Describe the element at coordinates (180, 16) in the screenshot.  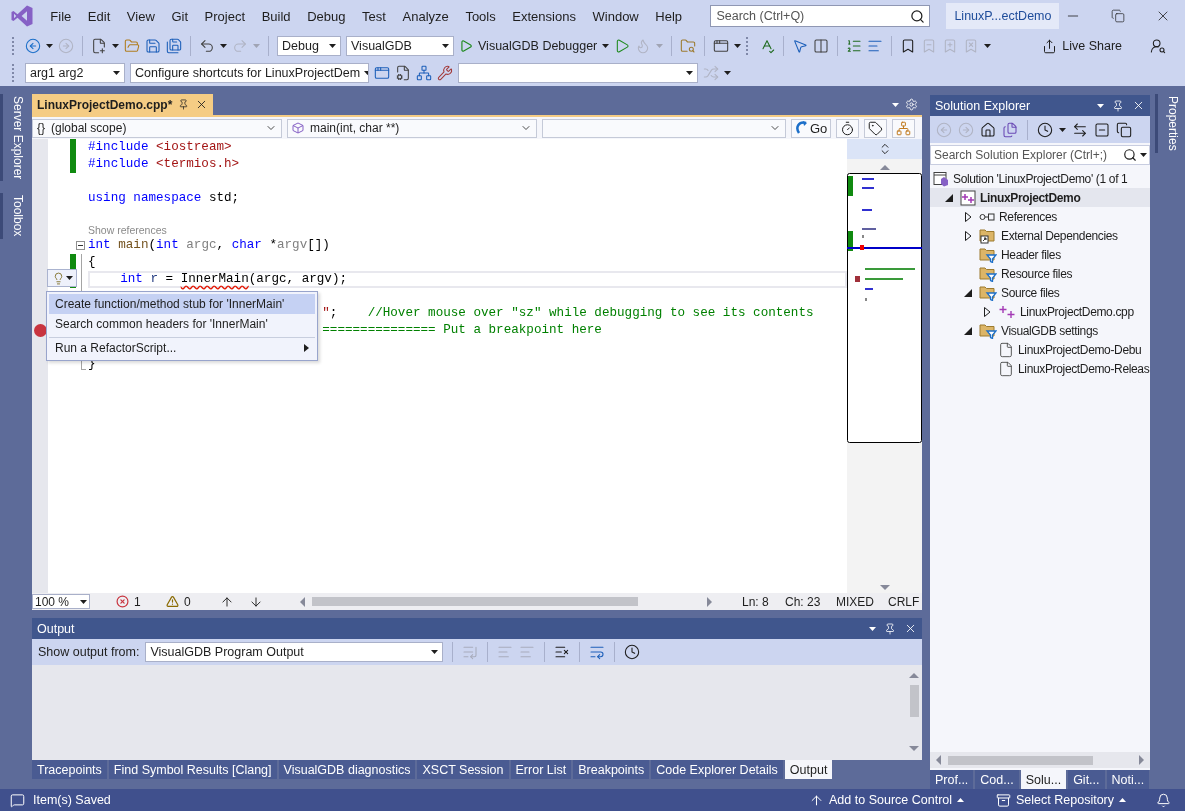
I see `menu-item: Git` at that location.